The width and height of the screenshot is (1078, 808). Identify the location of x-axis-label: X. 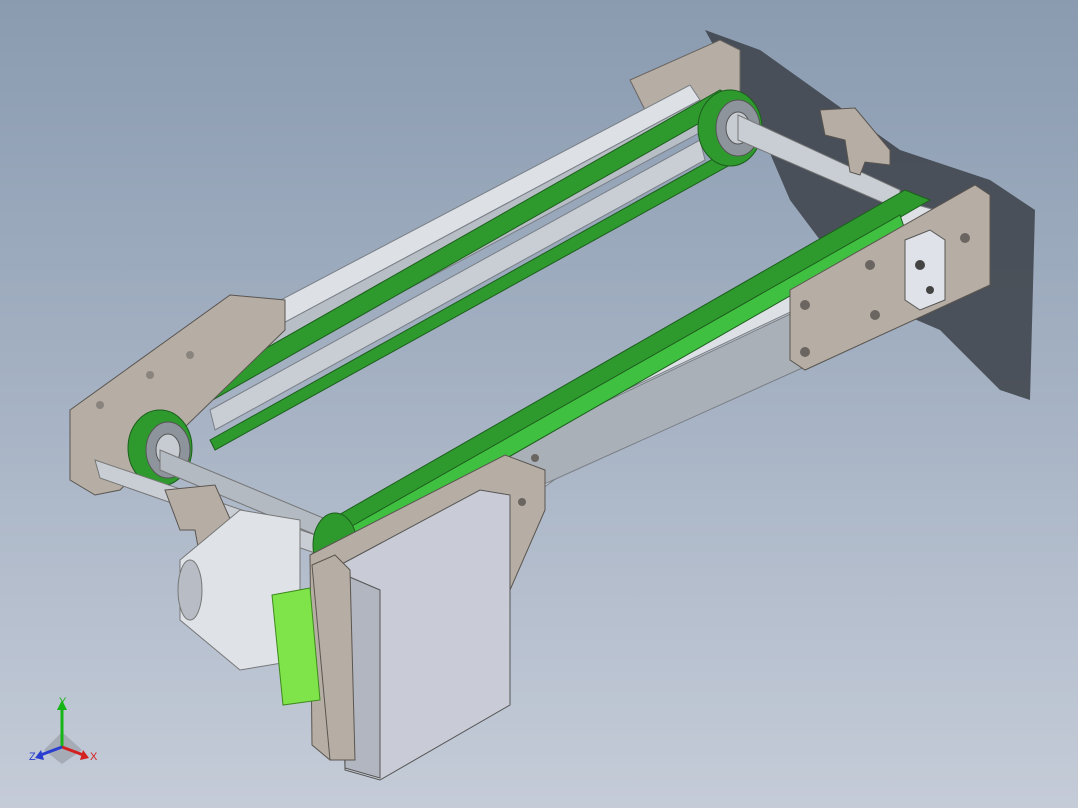
(94, 757).